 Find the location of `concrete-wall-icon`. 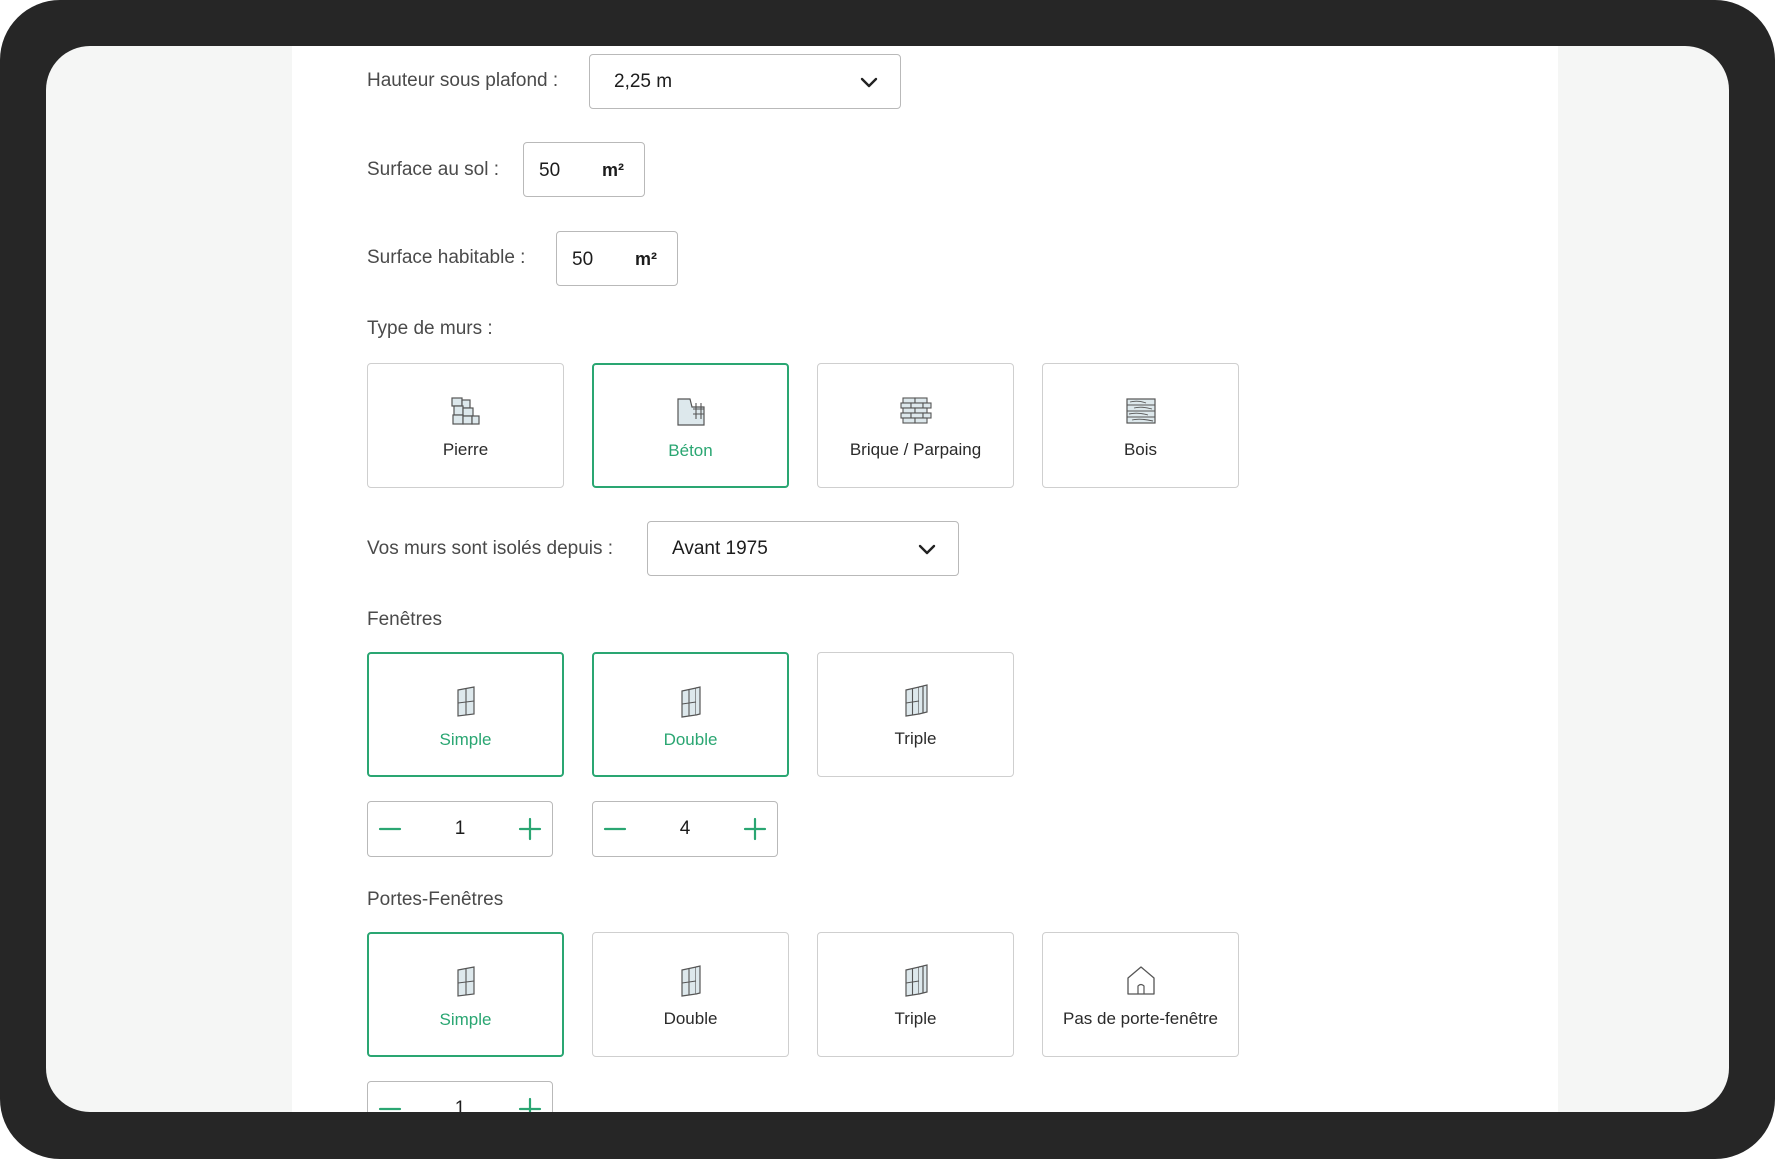

concrete-wall-icon is located at coordinates (690, 412).